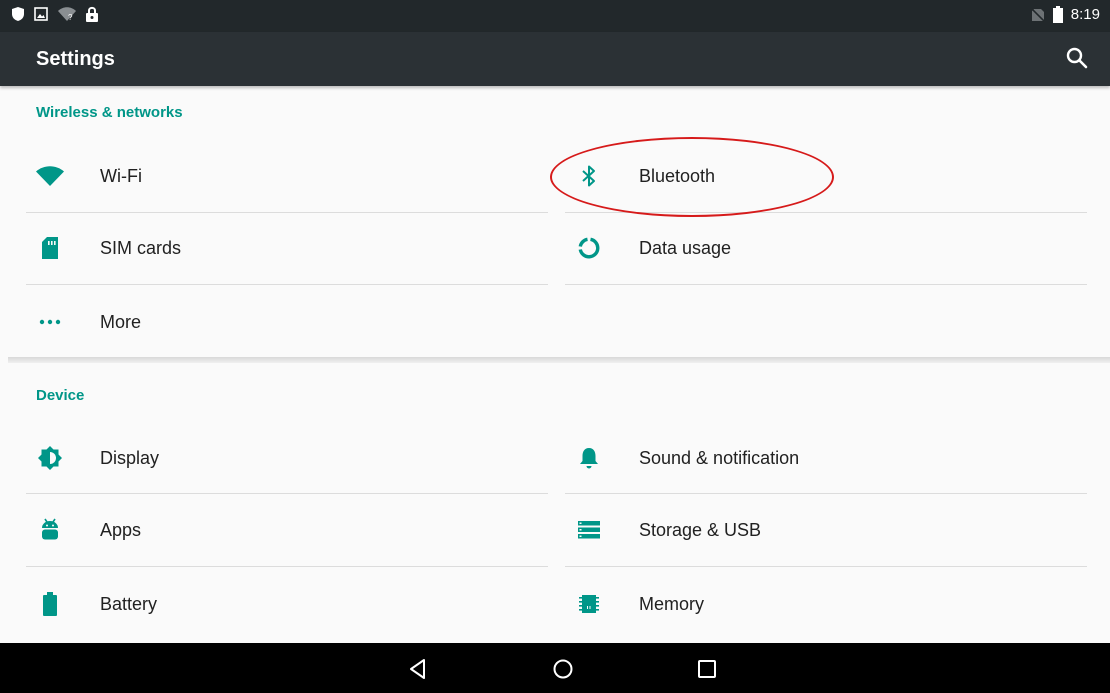 The height and width of the screenshot is (693, 1110). What do you see at coordinates (1037, 14) in the screenshot?
I see `no-sim-icon` at bounding box center [1037, 14].